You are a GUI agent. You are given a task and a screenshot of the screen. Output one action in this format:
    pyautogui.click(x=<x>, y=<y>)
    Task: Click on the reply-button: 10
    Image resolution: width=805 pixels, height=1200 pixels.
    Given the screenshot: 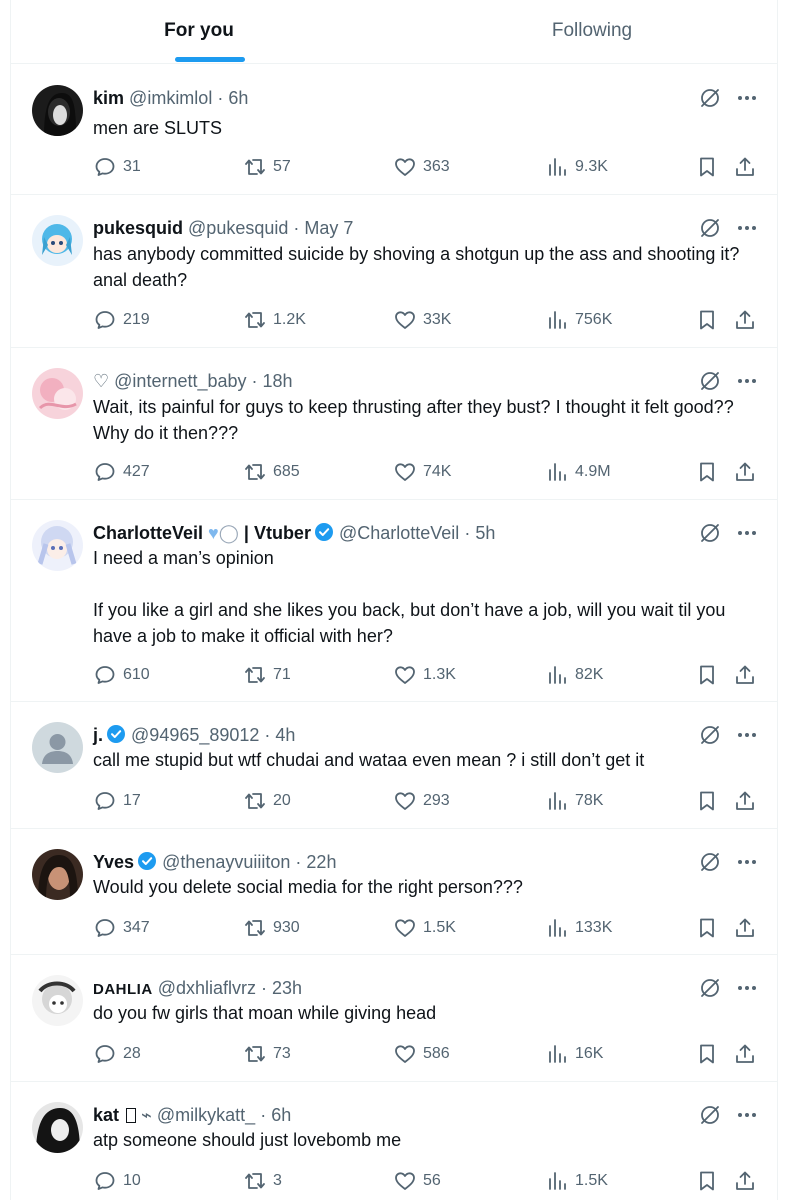 What is the action you would take?
    pyautogui.click(x=117, y=1181)
    